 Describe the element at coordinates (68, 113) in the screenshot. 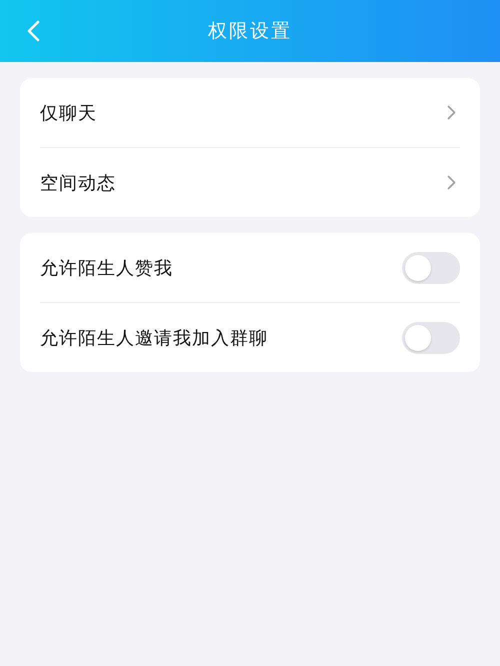

I see `setting-label: 仅聊天` at that location.